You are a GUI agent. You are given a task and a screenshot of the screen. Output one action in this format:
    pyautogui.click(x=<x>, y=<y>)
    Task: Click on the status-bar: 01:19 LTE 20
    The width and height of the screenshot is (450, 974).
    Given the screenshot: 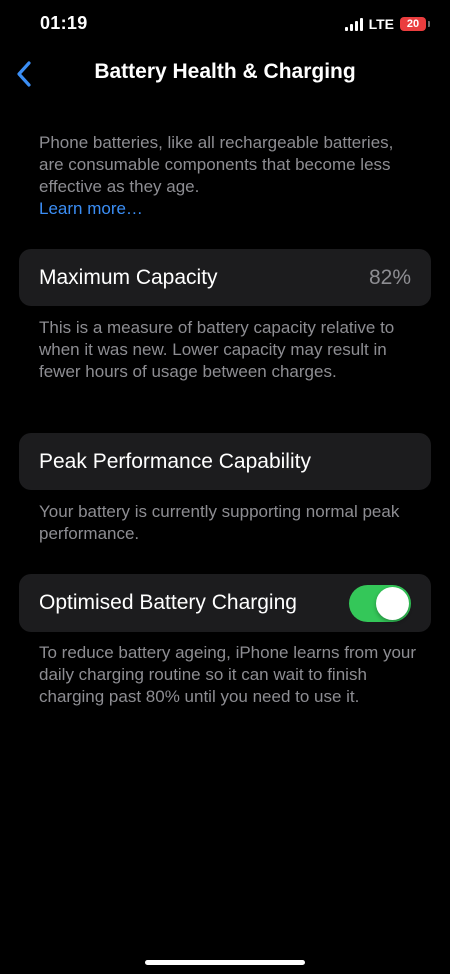 What is the action you would take?
    pyautogui.click(x=225, y=25)
    